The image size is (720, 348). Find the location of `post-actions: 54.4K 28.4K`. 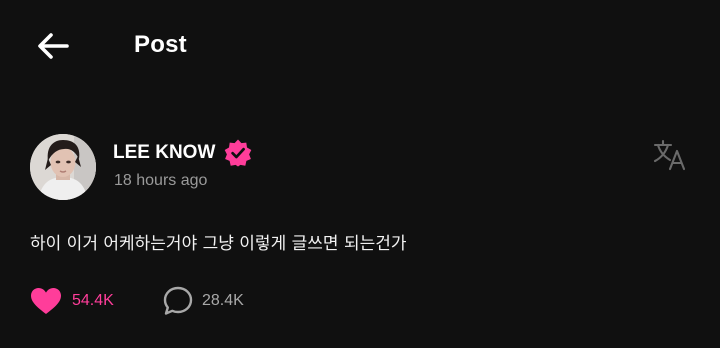

post-actions: 54.4K 28.4K is located at coordinates (180, 301).